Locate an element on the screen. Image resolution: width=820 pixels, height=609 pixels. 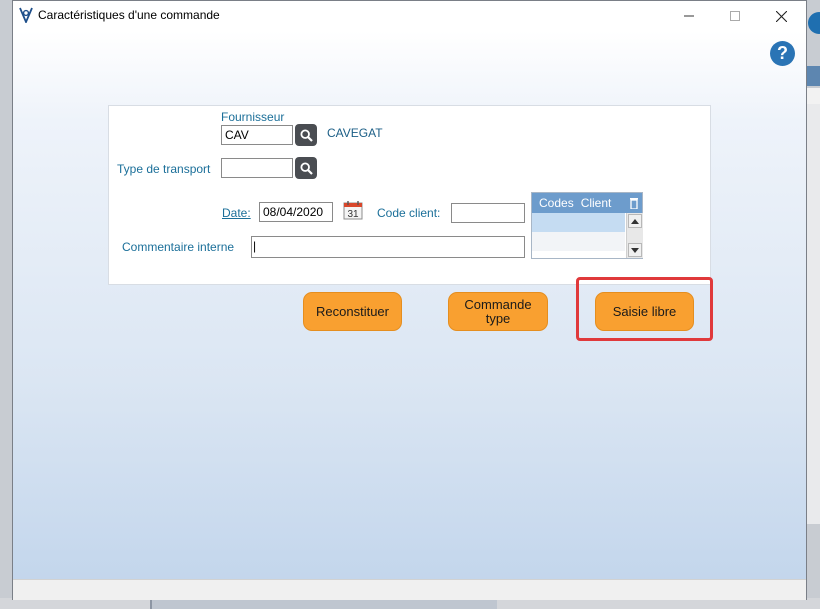
transport-search-button is located at coordinates (306, 168).